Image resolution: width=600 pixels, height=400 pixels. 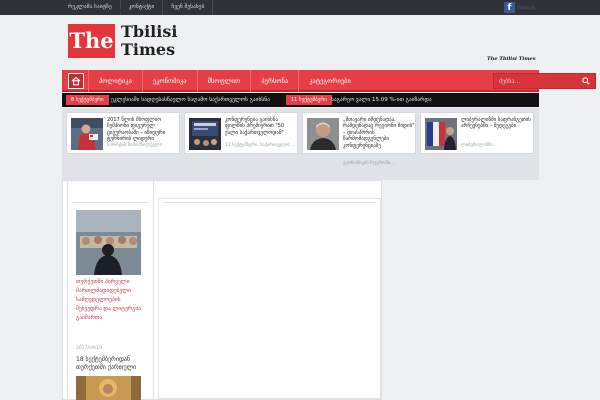 I want to click on religion-article-date: 2017/09/19, so click(x=89, y=348).